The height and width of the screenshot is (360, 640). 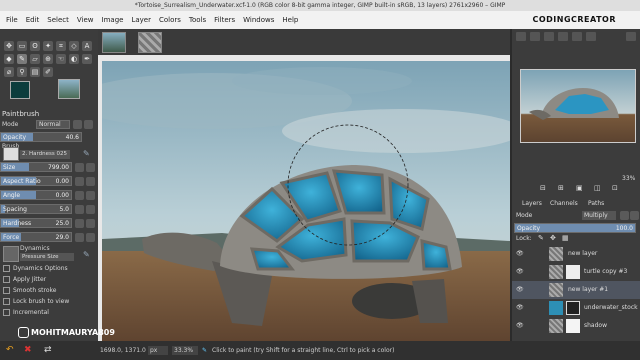 What do you see at coordinates (79, 195) in the screenshot?
I see `angle-reset-icon` at bounding box center [79, 195].